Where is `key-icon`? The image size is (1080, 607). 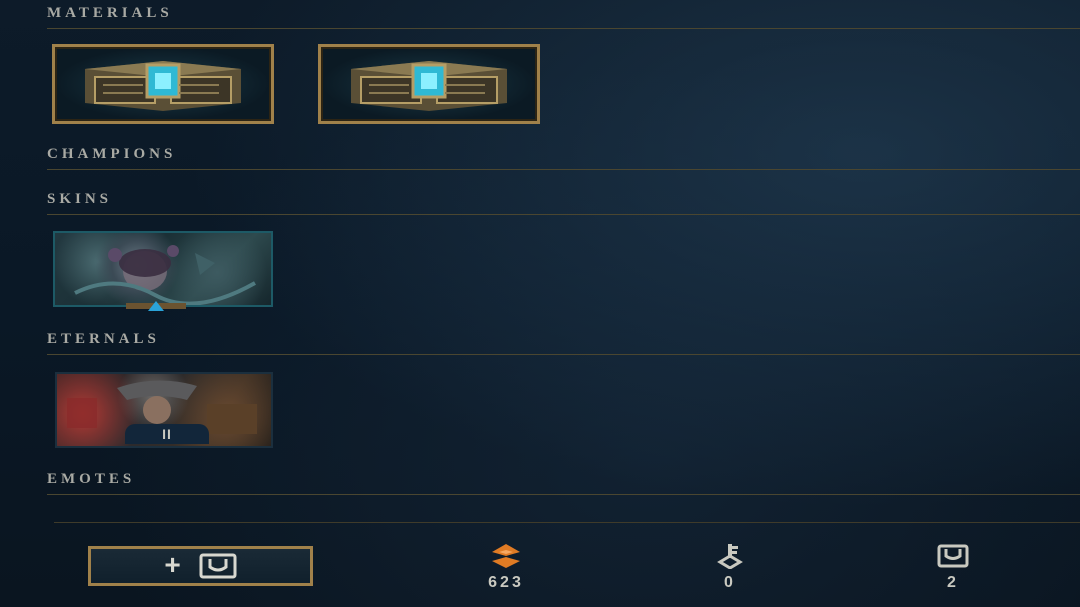
key-icon is located at coordinates (730, 556).